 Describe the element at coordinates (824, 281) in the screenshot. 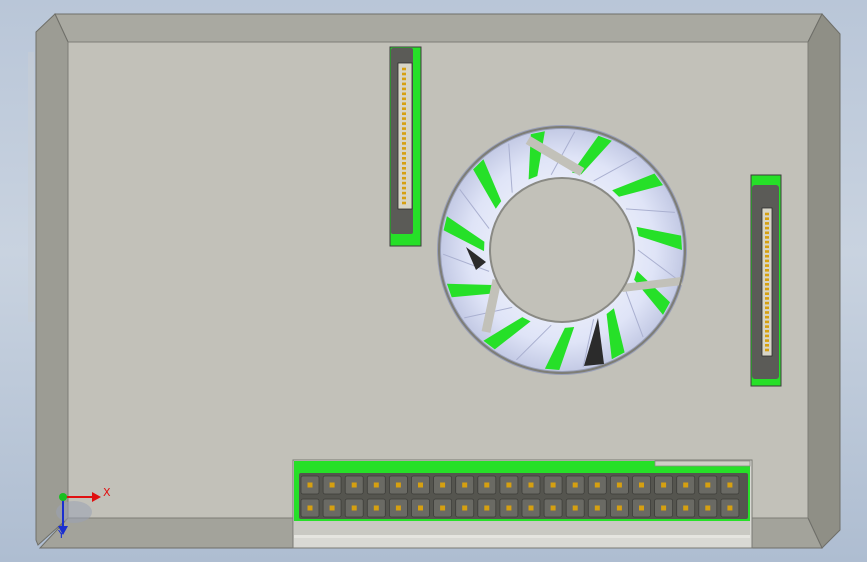

I see `bevel-right` at that location.